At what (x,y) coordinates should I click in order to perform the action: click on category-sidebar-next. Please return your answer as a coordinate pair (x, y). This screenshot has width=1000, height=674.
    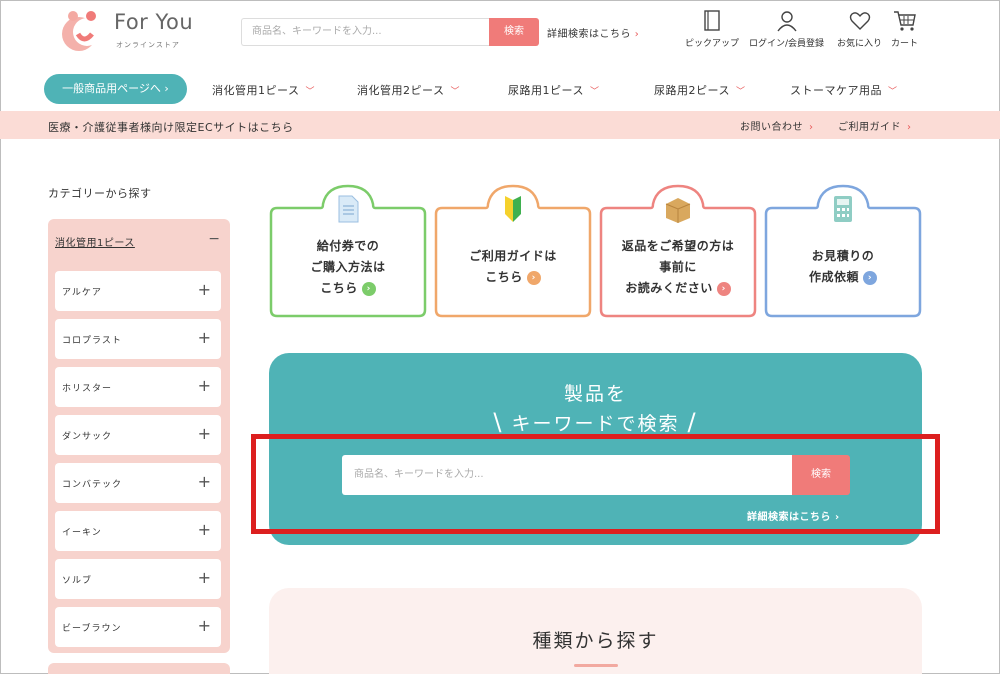
    Looking at the image, I should click on (139, 668).